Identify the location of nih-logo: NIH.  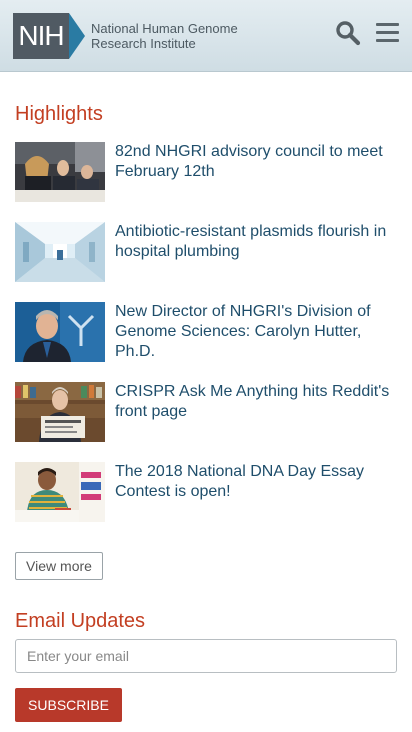
(49, 36).